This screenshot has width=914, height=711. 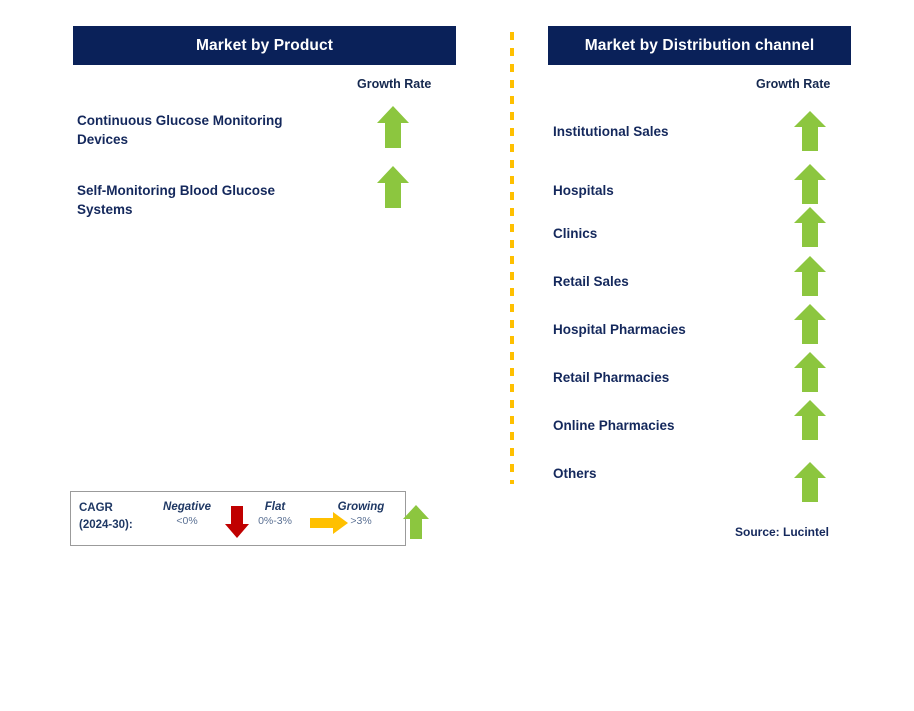 What do you see at coordinates (583, 190) in the screenshot?
I see `list-item-label: Hospitals` at bounding box center [583, 190].